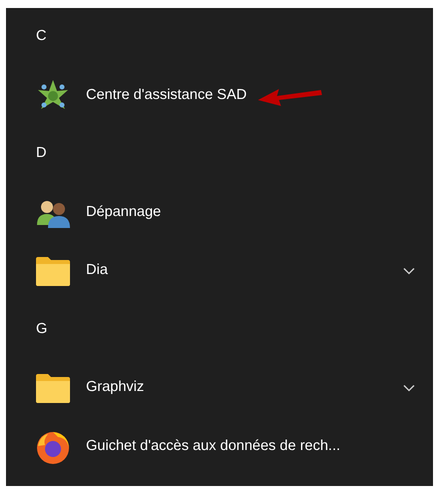  Describe the element at coordinates (166, 95) in the screenshot. I see `app-name: Centre d'assistance SAD` at that location.